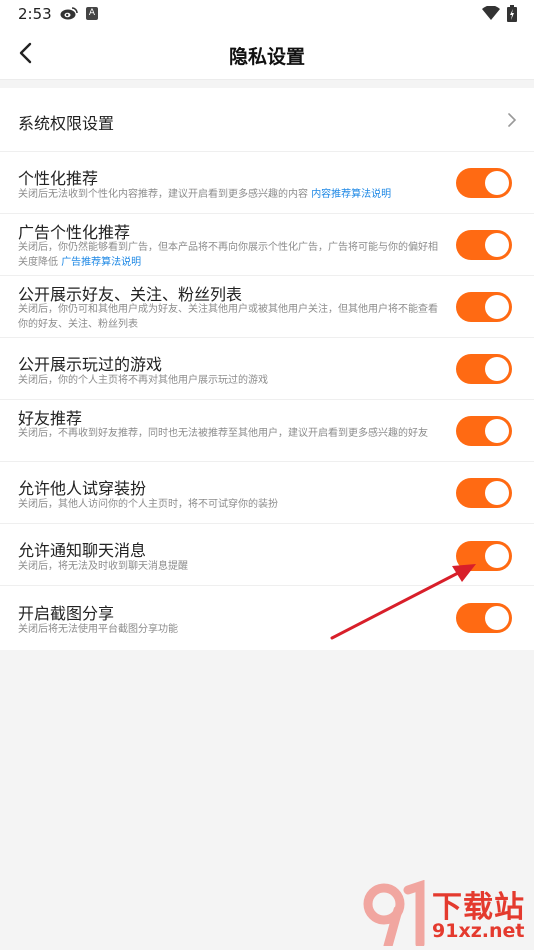 The width and height of the screenshot is (534, 950). Describe the element at coordinates (484, 369) in the screenshot. I see `show-played-games-toggle` at that location.